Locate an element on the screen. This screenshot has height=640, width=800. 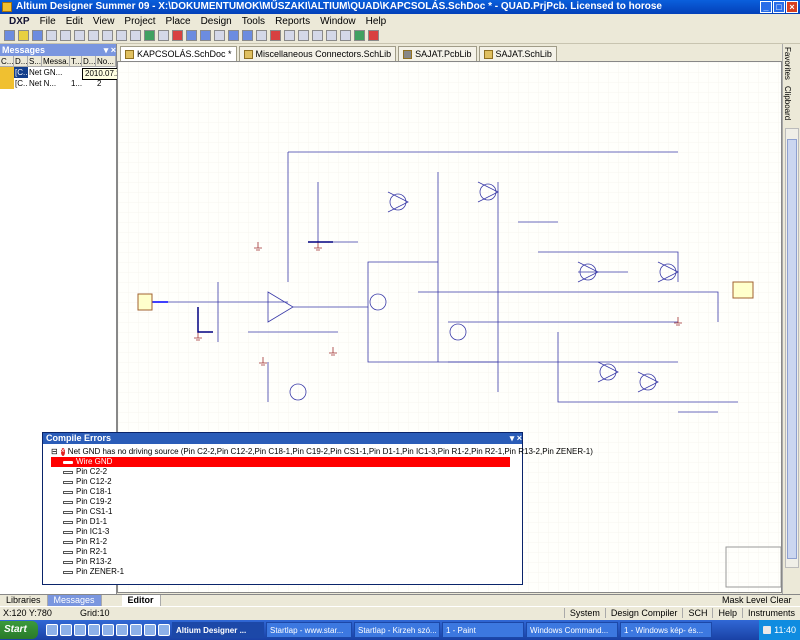
tab-kapcsolas-schdoc: KAPCSOLÁS.SchDoc * is located at coordinates (178, 53).